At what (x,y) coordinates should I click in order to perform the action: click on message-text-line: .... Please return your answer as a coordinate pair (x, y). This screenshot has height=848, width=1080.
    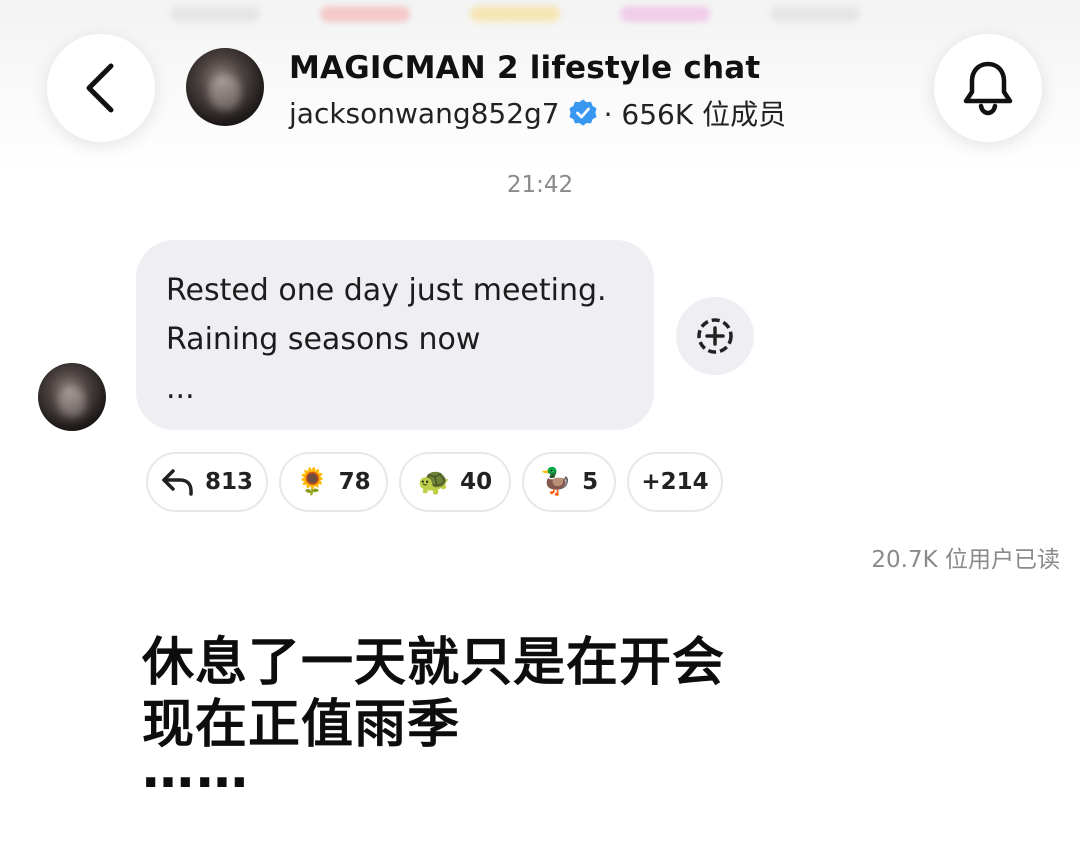
    Looking at the image, I should click on (180, 388).